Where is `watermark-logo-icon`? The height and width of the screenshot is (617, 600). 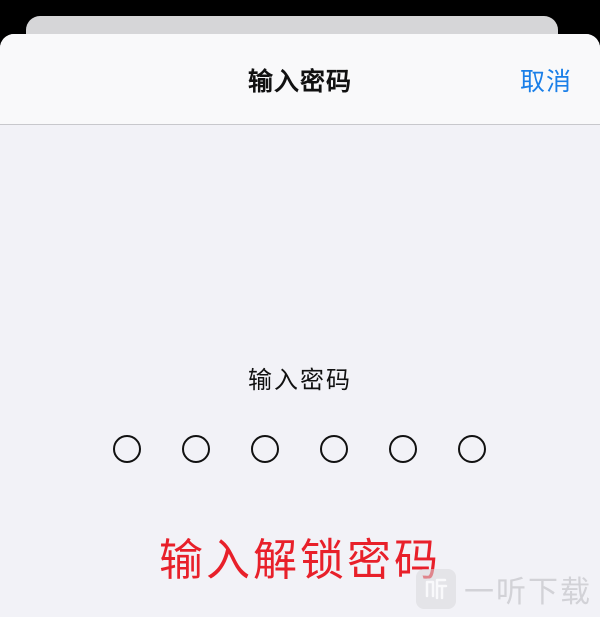 watermark-logo-icon is located at coordinates (436, 589).